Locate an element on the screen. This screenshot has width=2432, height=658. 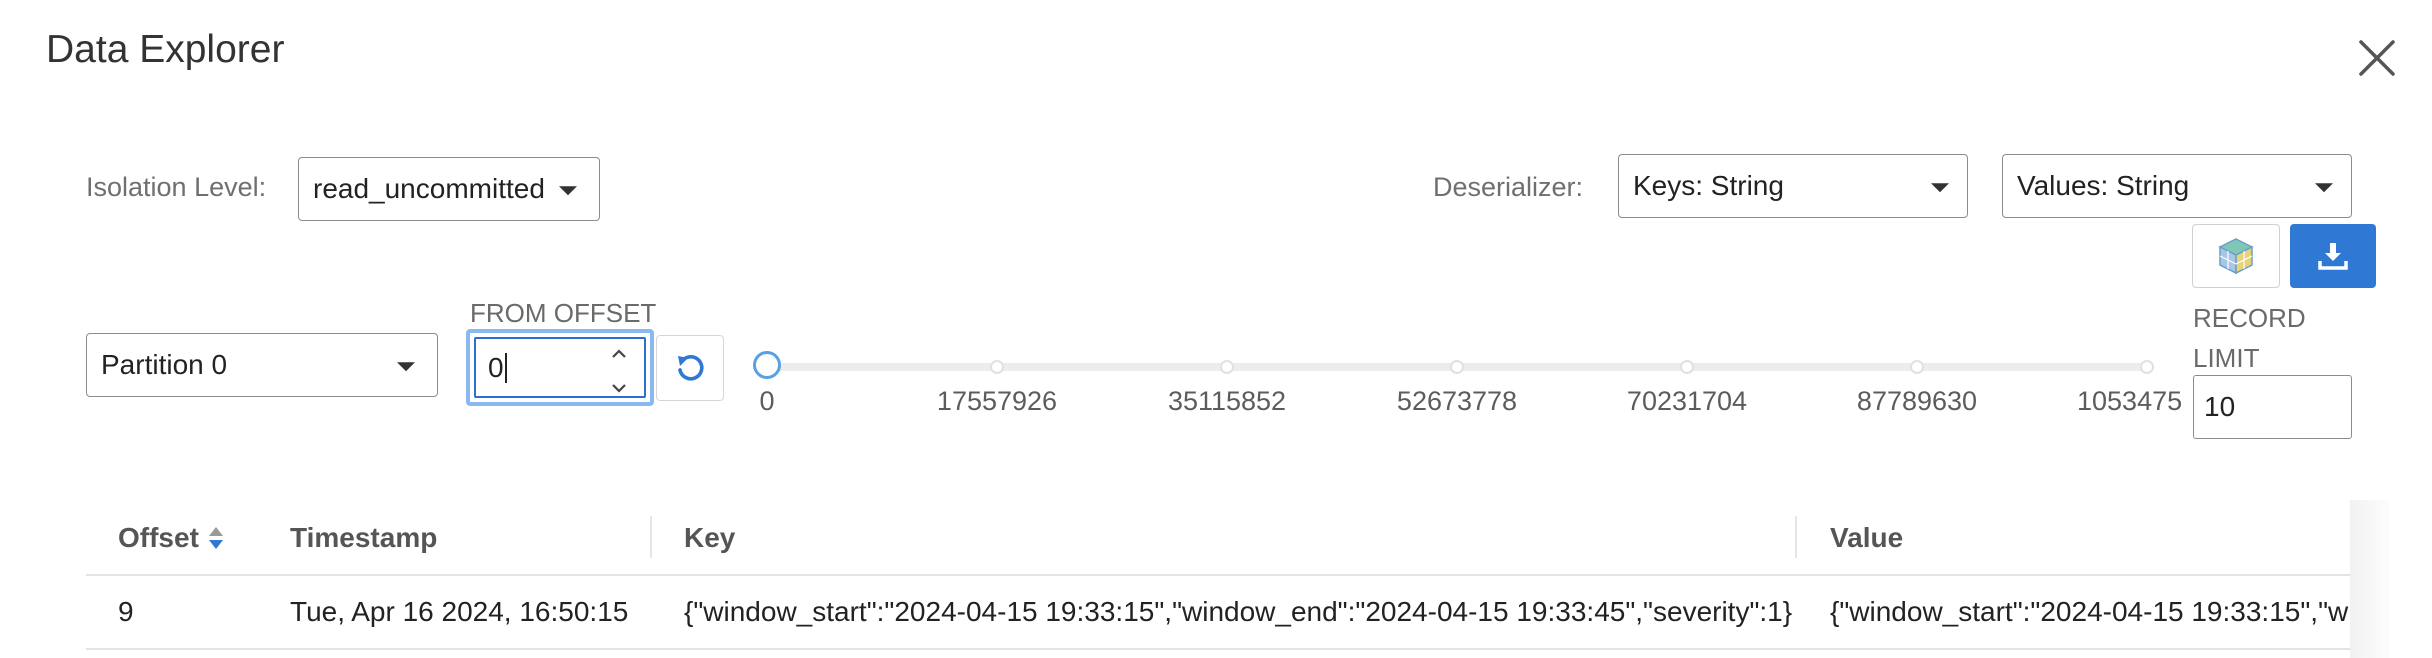
column-header-offset: Offset is located at coordinates (171, 538).